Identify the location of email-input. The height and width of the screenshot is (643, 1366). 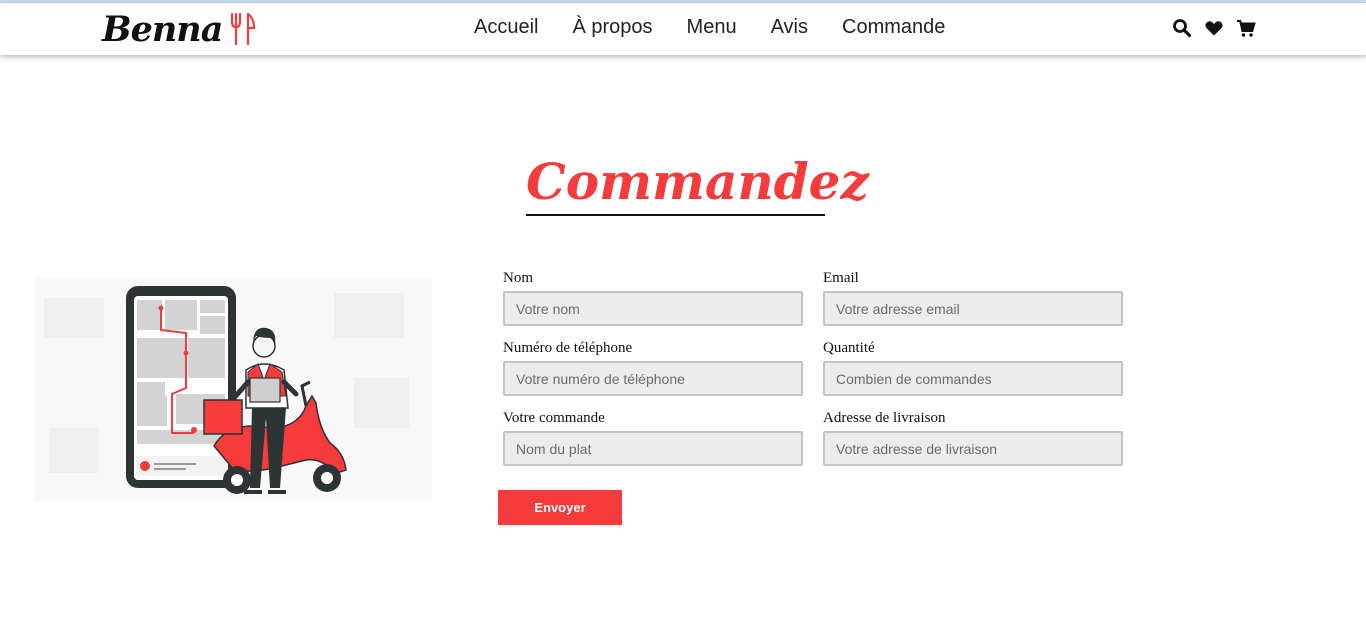
(973, 308).